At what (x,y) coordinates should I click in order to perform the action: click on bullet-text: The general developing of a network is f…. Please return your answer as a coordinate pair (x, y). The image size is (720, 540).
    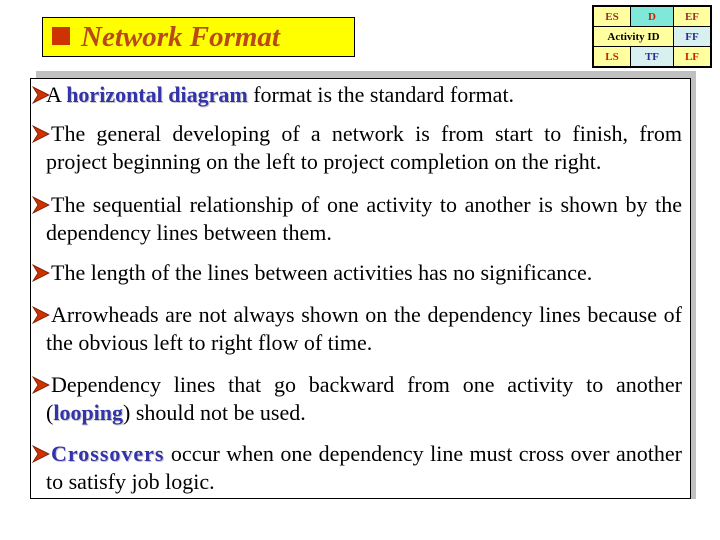
    Looking at the image, I should click on (364, 147).